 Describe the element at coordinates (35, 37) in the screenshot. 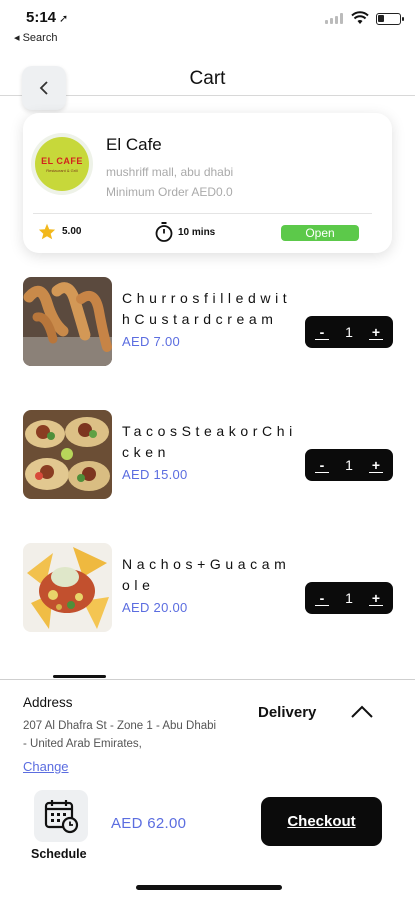

I see `back-to-app-link: ◂ Search` at that location.